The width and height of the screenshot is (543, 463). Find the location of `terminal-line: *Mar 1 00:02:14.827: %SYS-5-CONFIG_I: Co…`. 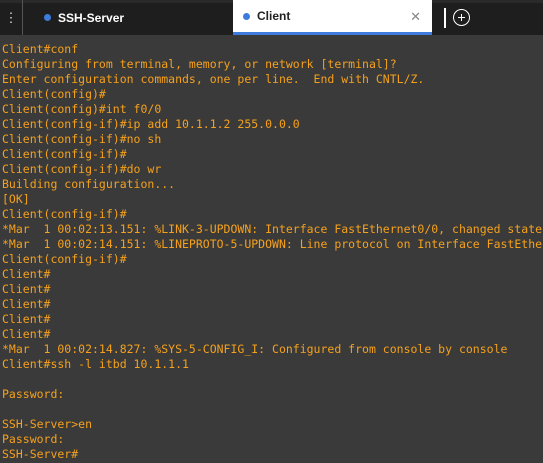

terminal-line: *Mar 1 00:02:14.827: %SYS-5-CONFIG_I: Co… is located at coordinates (255, 349).